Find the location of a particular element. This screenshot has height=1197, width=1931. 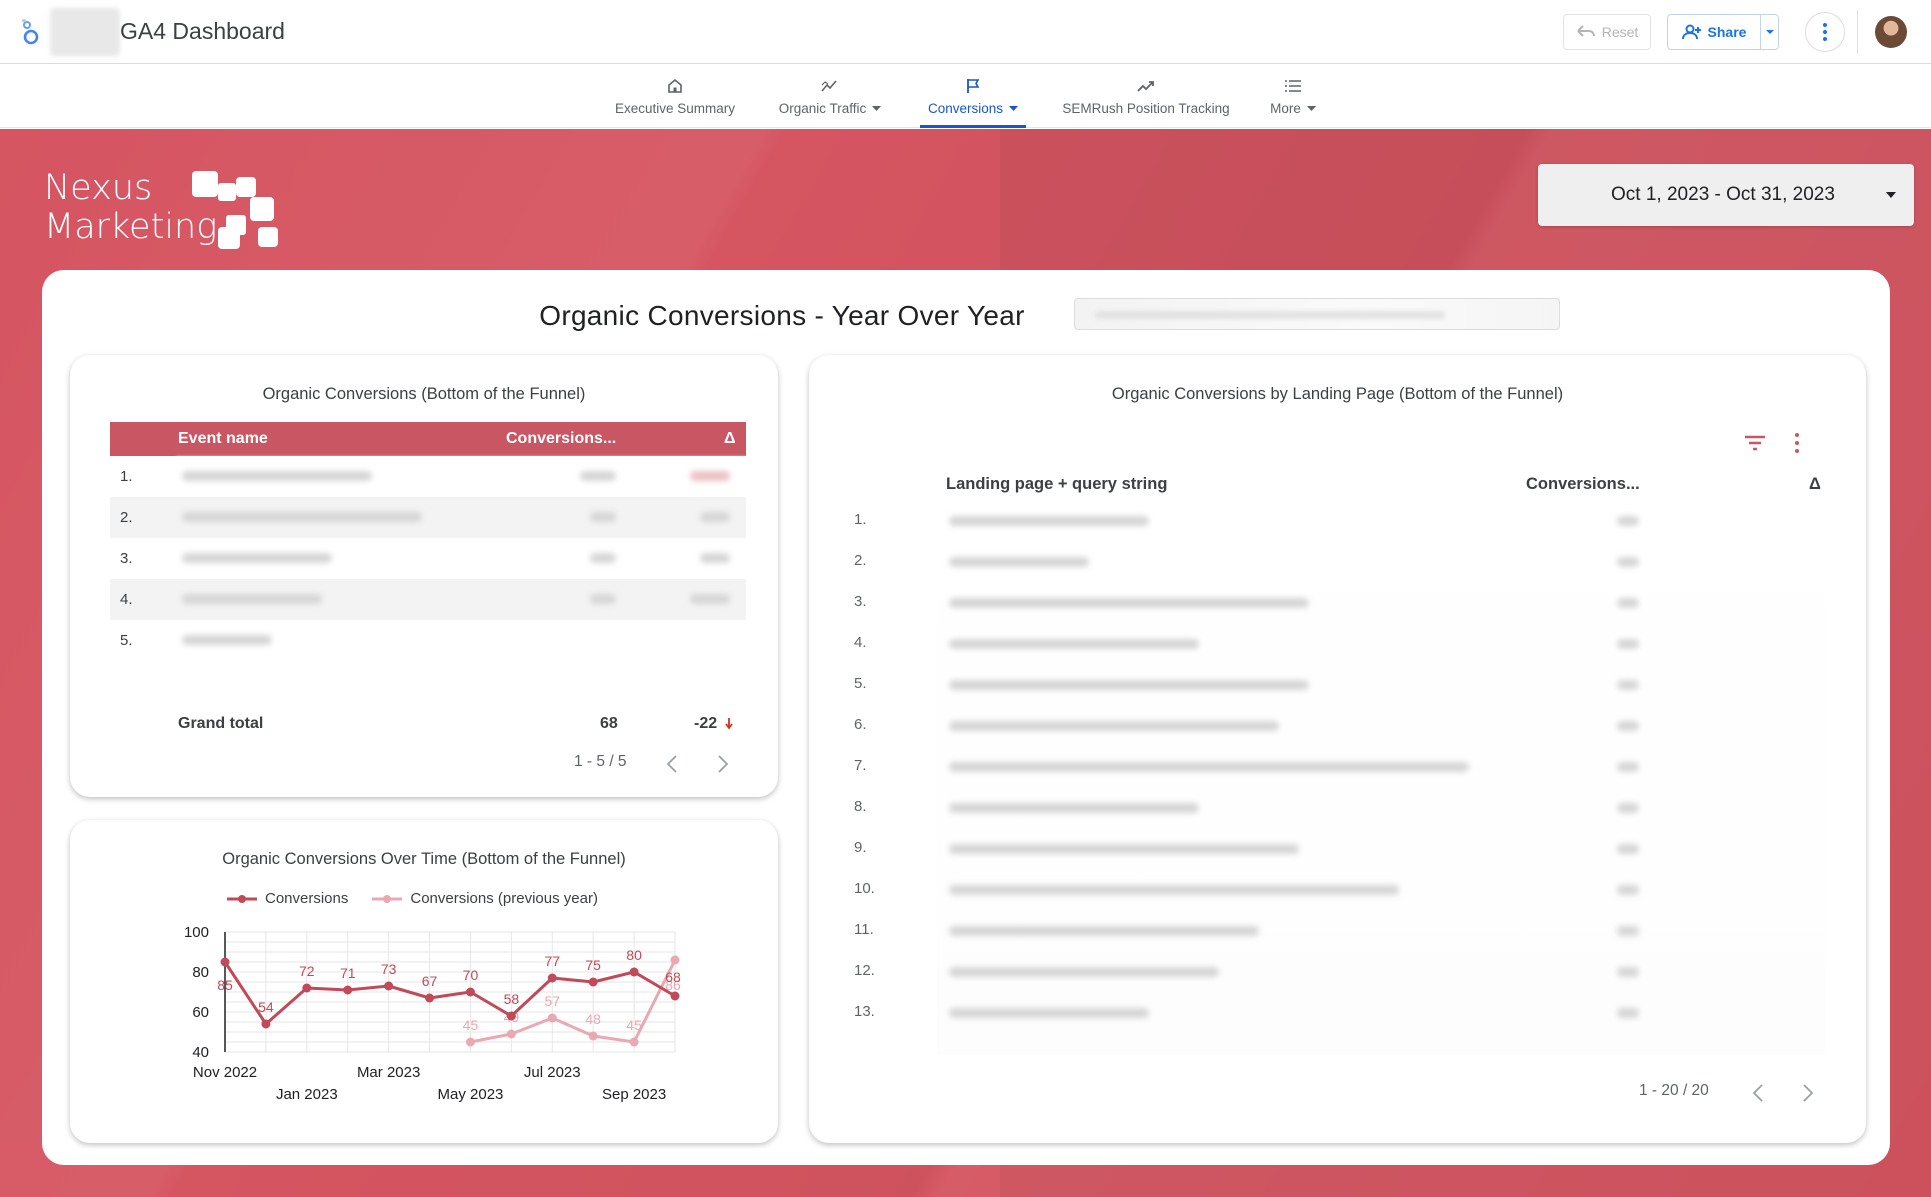

flag-icon is located at coordinates (973, 85).